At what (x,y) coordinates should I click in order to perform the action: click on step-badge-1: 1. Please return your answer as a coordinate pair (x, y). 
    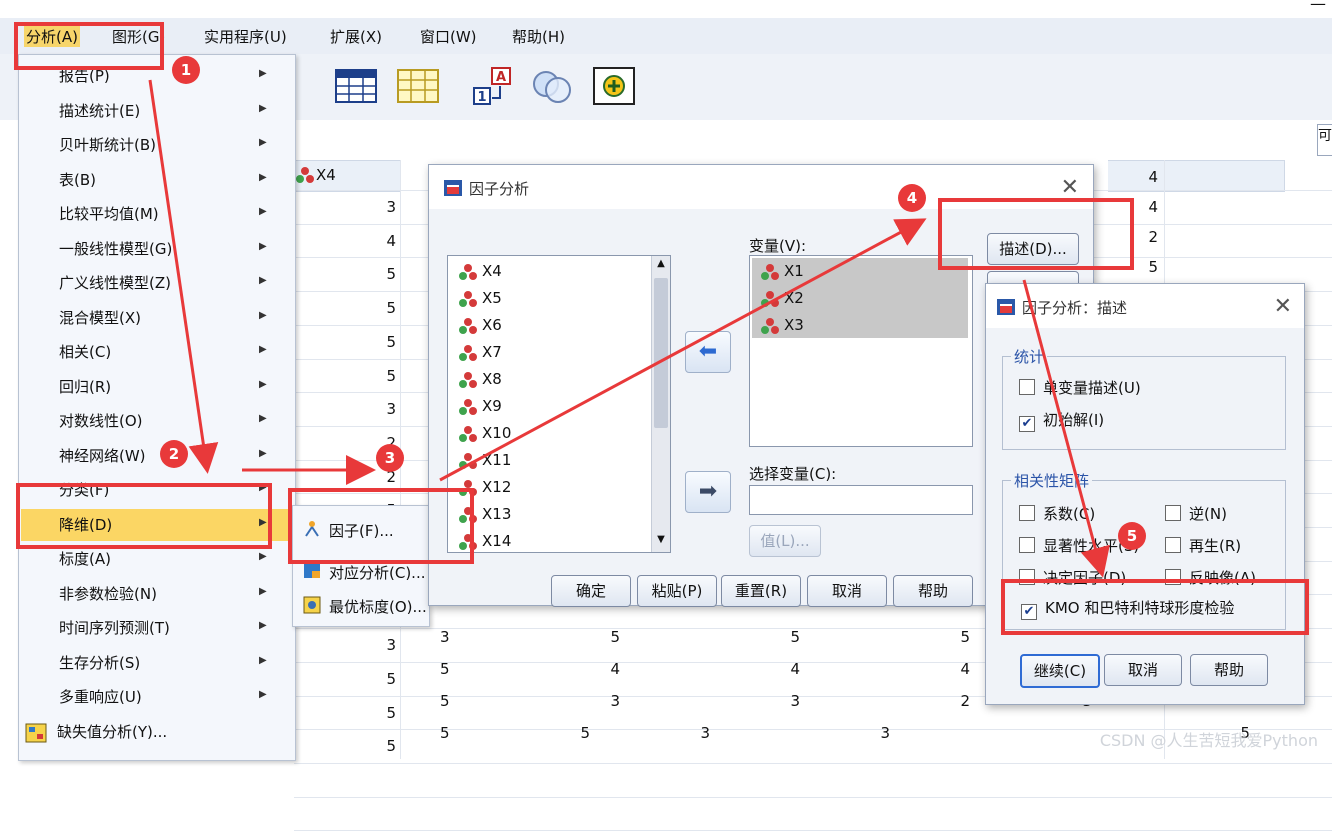
    Looking at the image, I should click on (186, 70).